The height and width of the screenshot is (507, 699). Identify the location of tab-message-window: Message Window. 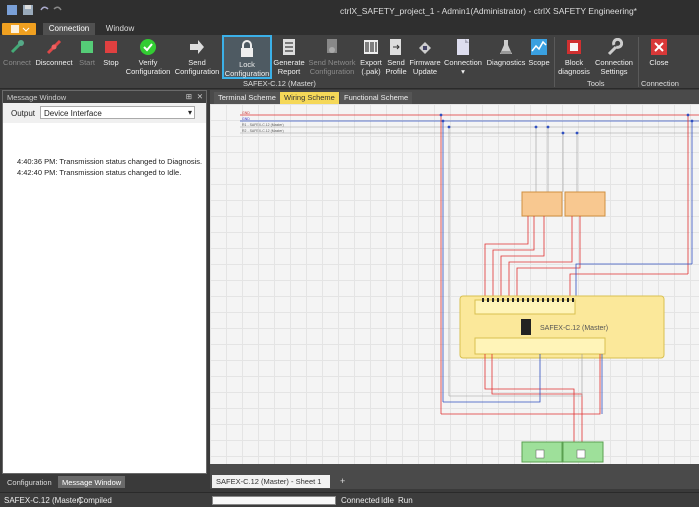
(92, 482).